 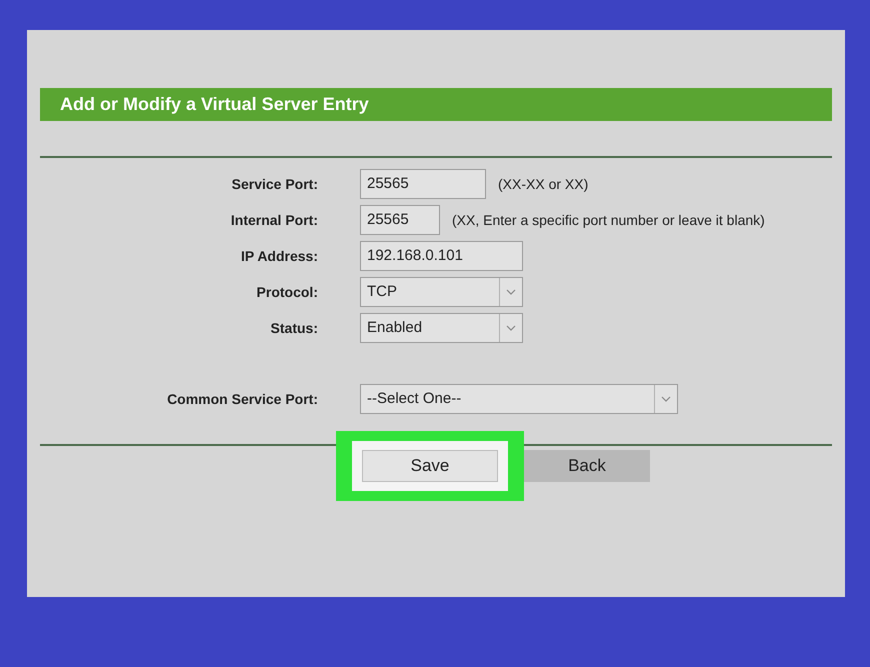 I want to click on dropdown: Enabled, so click(x=441, y=327).